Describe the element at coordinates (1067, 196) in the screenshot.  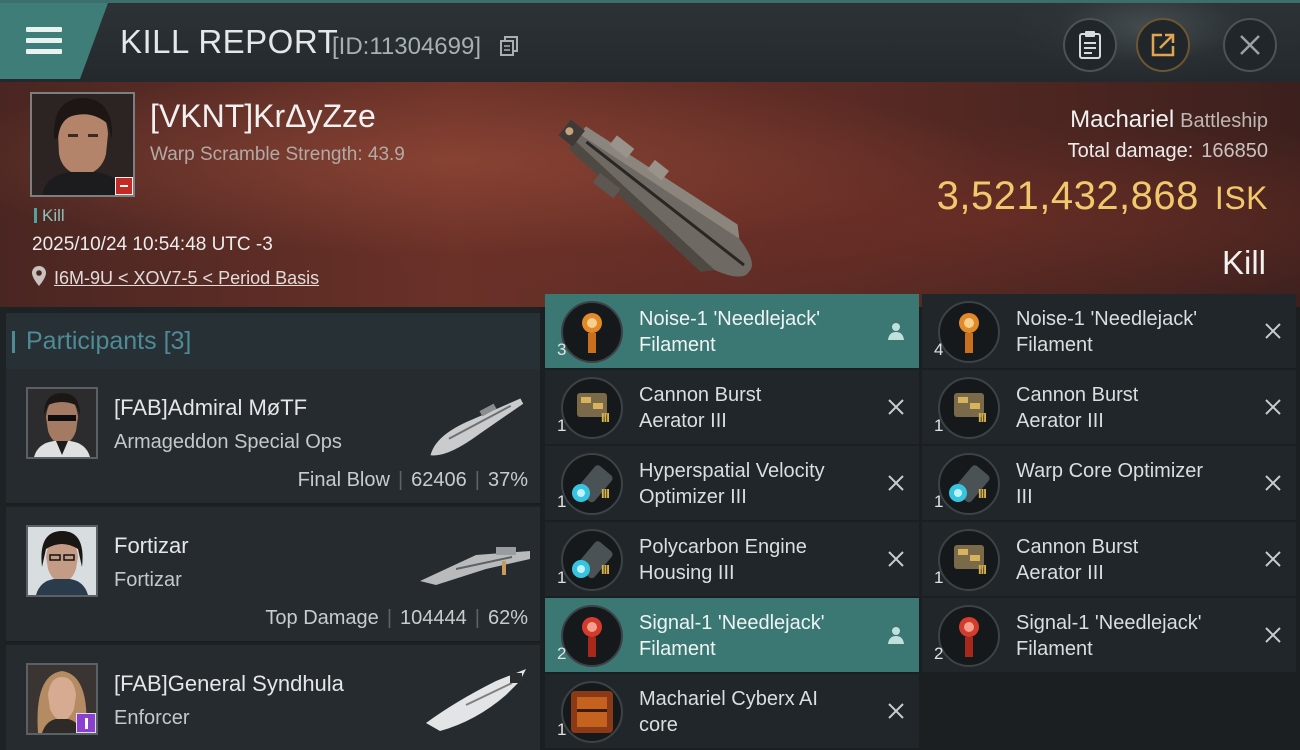
I see `isk-amount: 3,521,432,868` at that location.